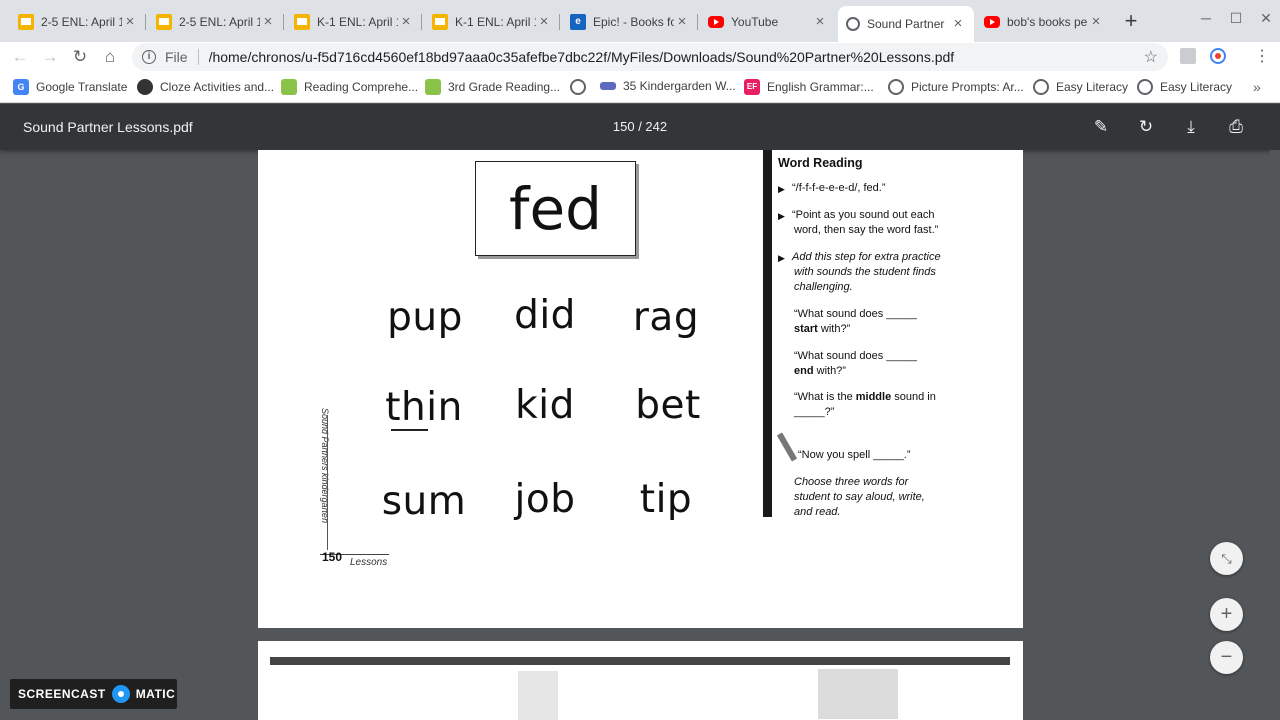 The image size is (1280, 720). Describe the element at coordinates (578, 22) in the screenshot. I see `epic-icon: e` at that location.